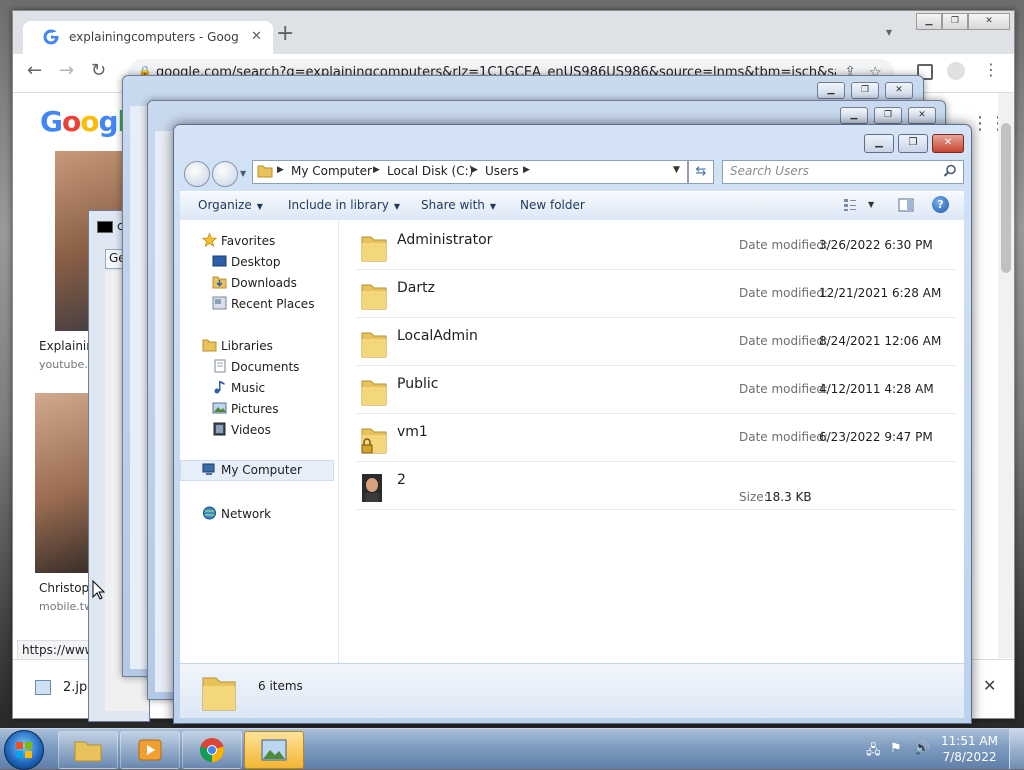 The image size is (1024, 770). What do you see at coordinates (843, 172) in the screenshot?
I see `search-input: Search Users` at bounding box center [843, 172].